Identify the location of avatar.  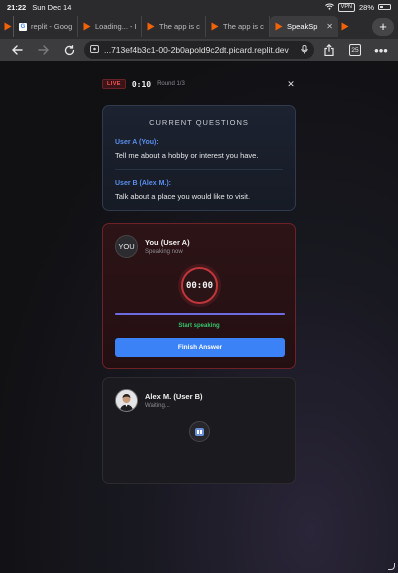
(126, 400).